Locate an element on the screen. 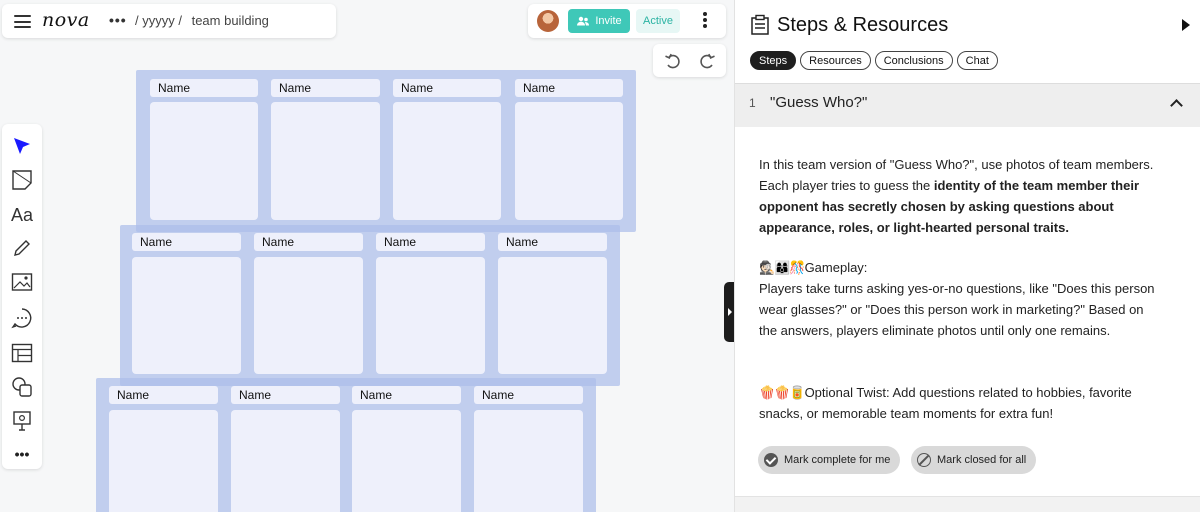 Image resolution: width=1200 pixels, height=512 pixels. gameplay-heading: Gameplay: is located at coordinates (836, 267).